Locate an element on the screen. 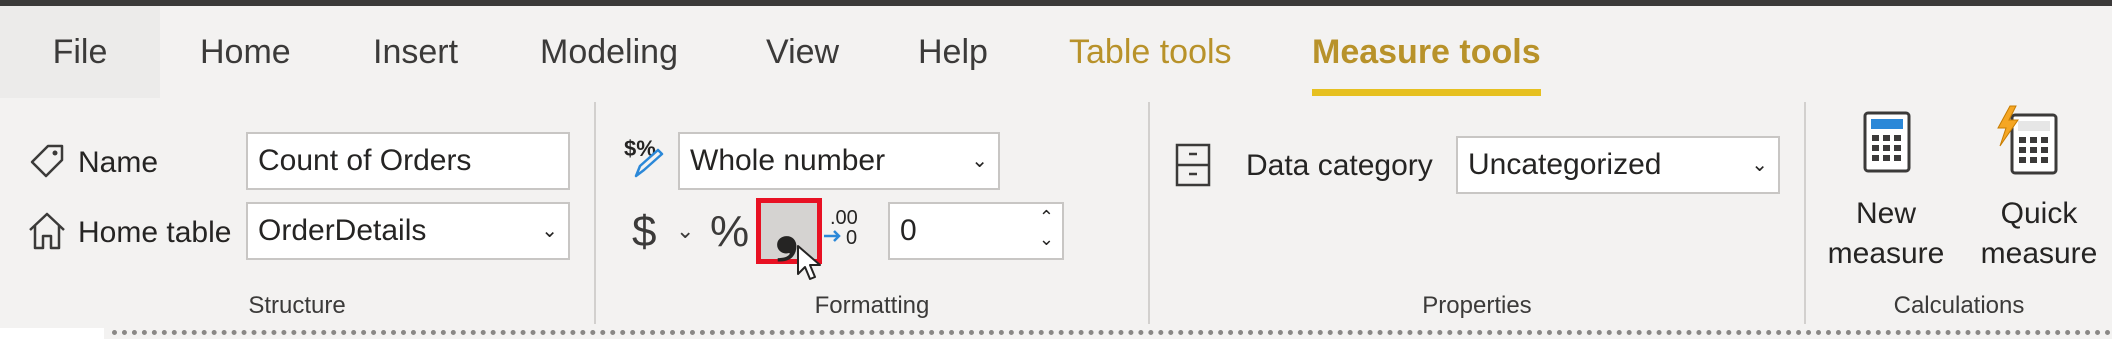 The width and height of the screenshot is (2112, 339). decimal-top-text: .00 is located at coordinates (844, 218).